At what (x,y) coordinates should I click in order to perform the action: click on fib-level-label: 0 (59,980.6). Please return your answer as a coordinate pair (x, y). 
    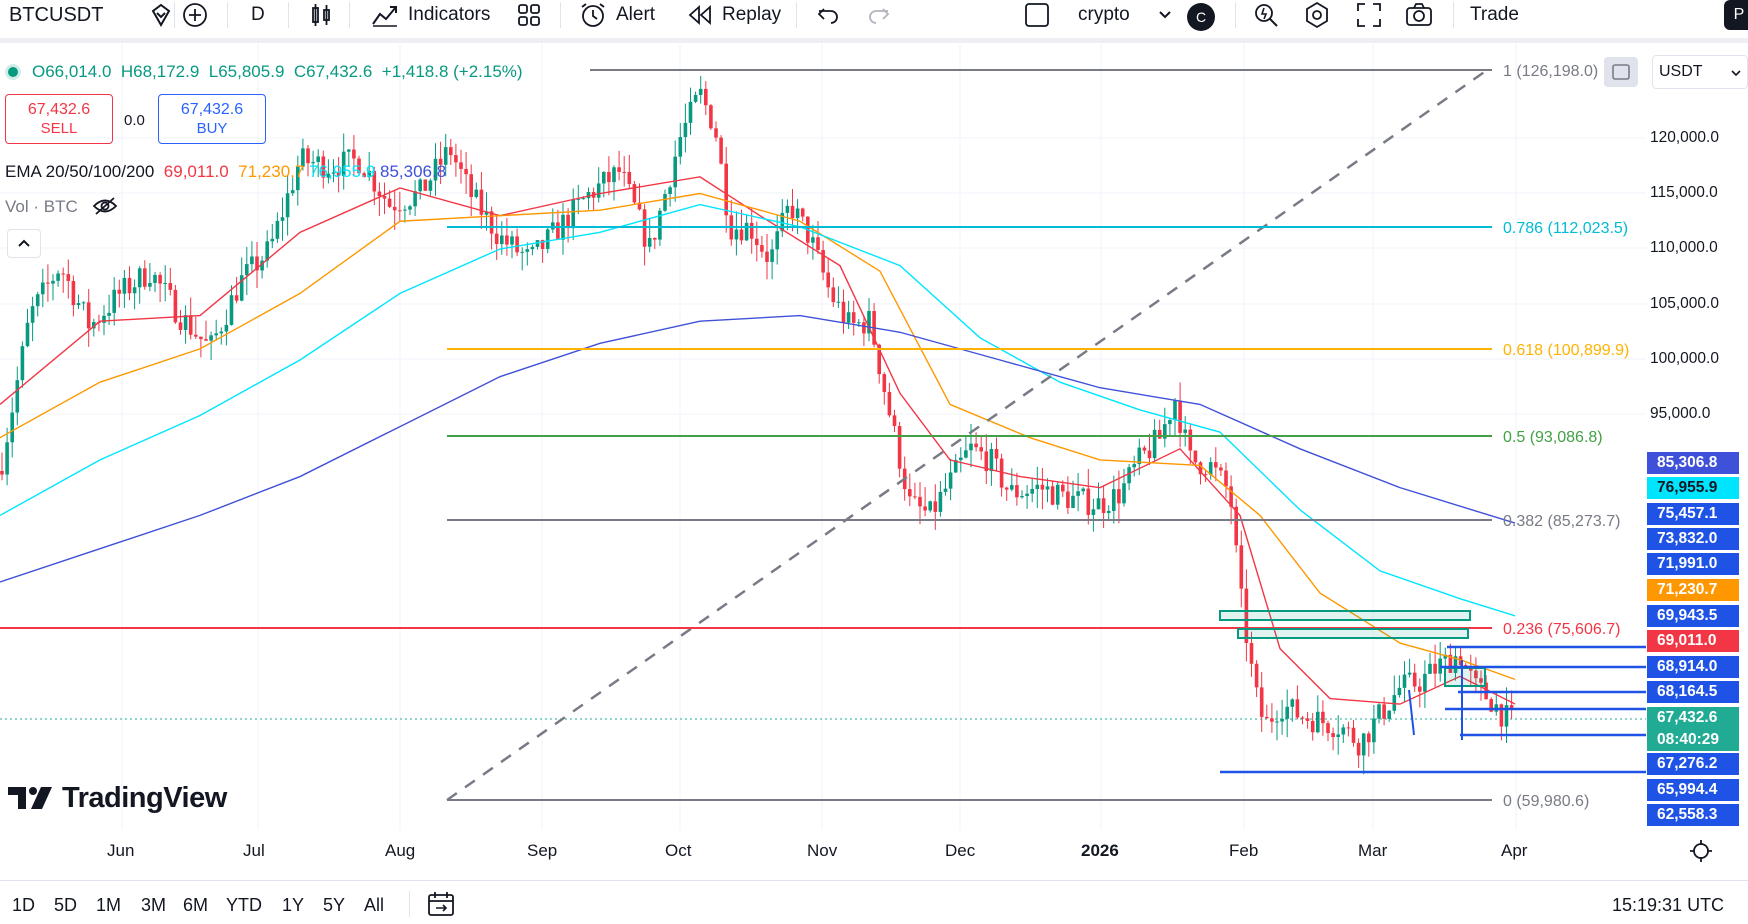
    Looking at the image, I should click on (1546, 801).